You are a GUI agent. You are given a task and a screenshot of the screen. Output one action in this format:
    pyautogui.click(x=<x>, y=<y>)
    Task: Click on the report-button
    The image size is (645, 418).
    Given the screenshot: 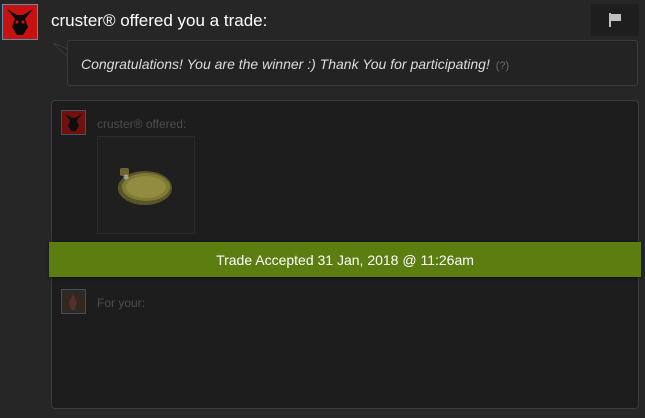 What is the action you would take?
    pyautogui.click(x=615, y=20)
    